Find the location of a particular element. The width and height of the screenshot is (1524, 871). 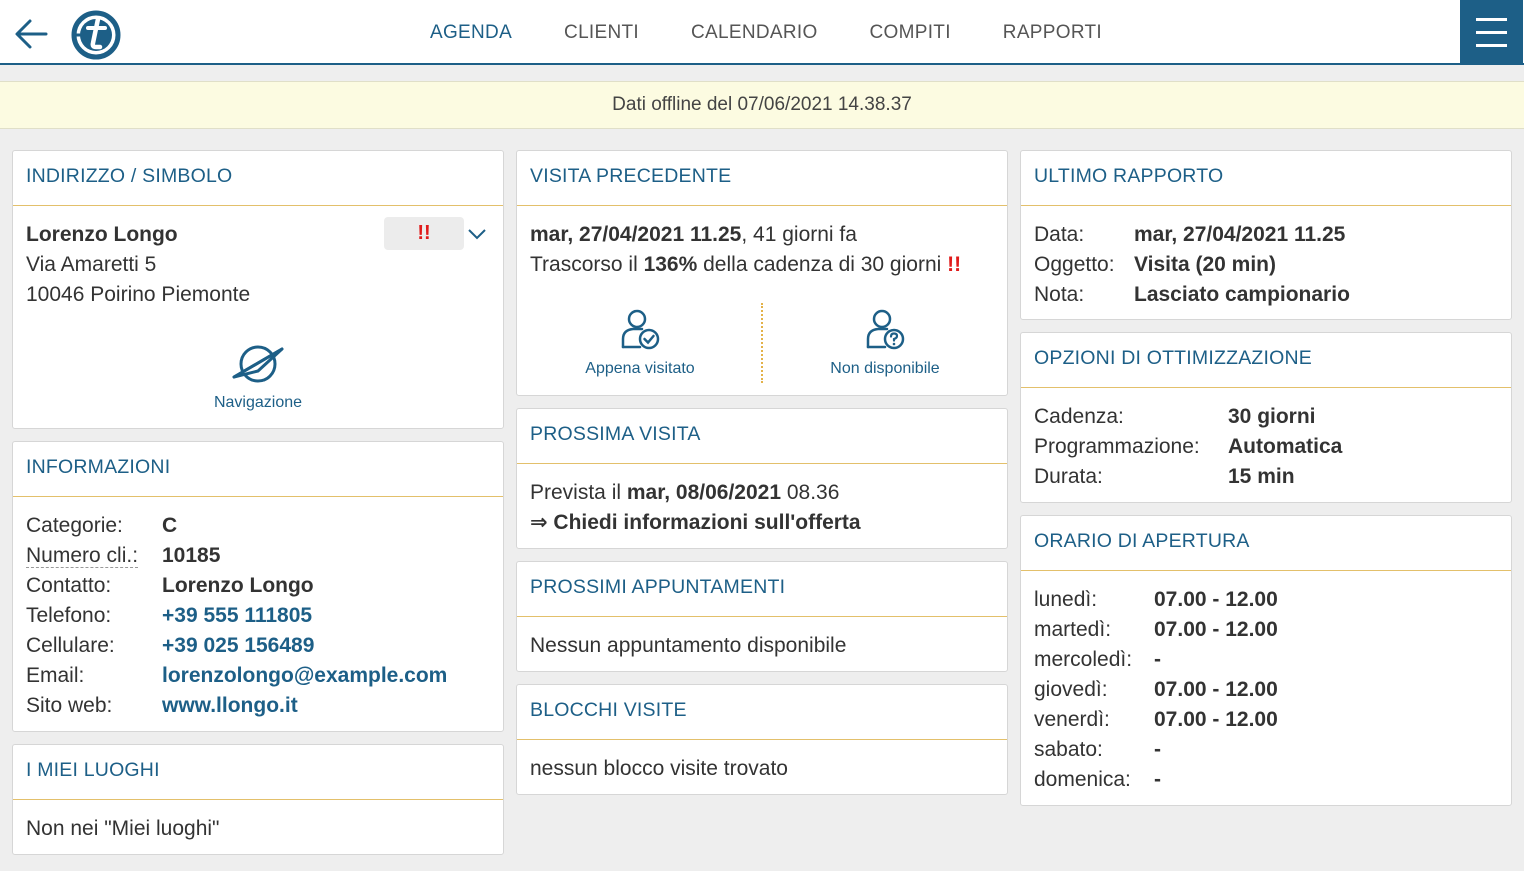

compass-icon is located at coordinates (258, 364).